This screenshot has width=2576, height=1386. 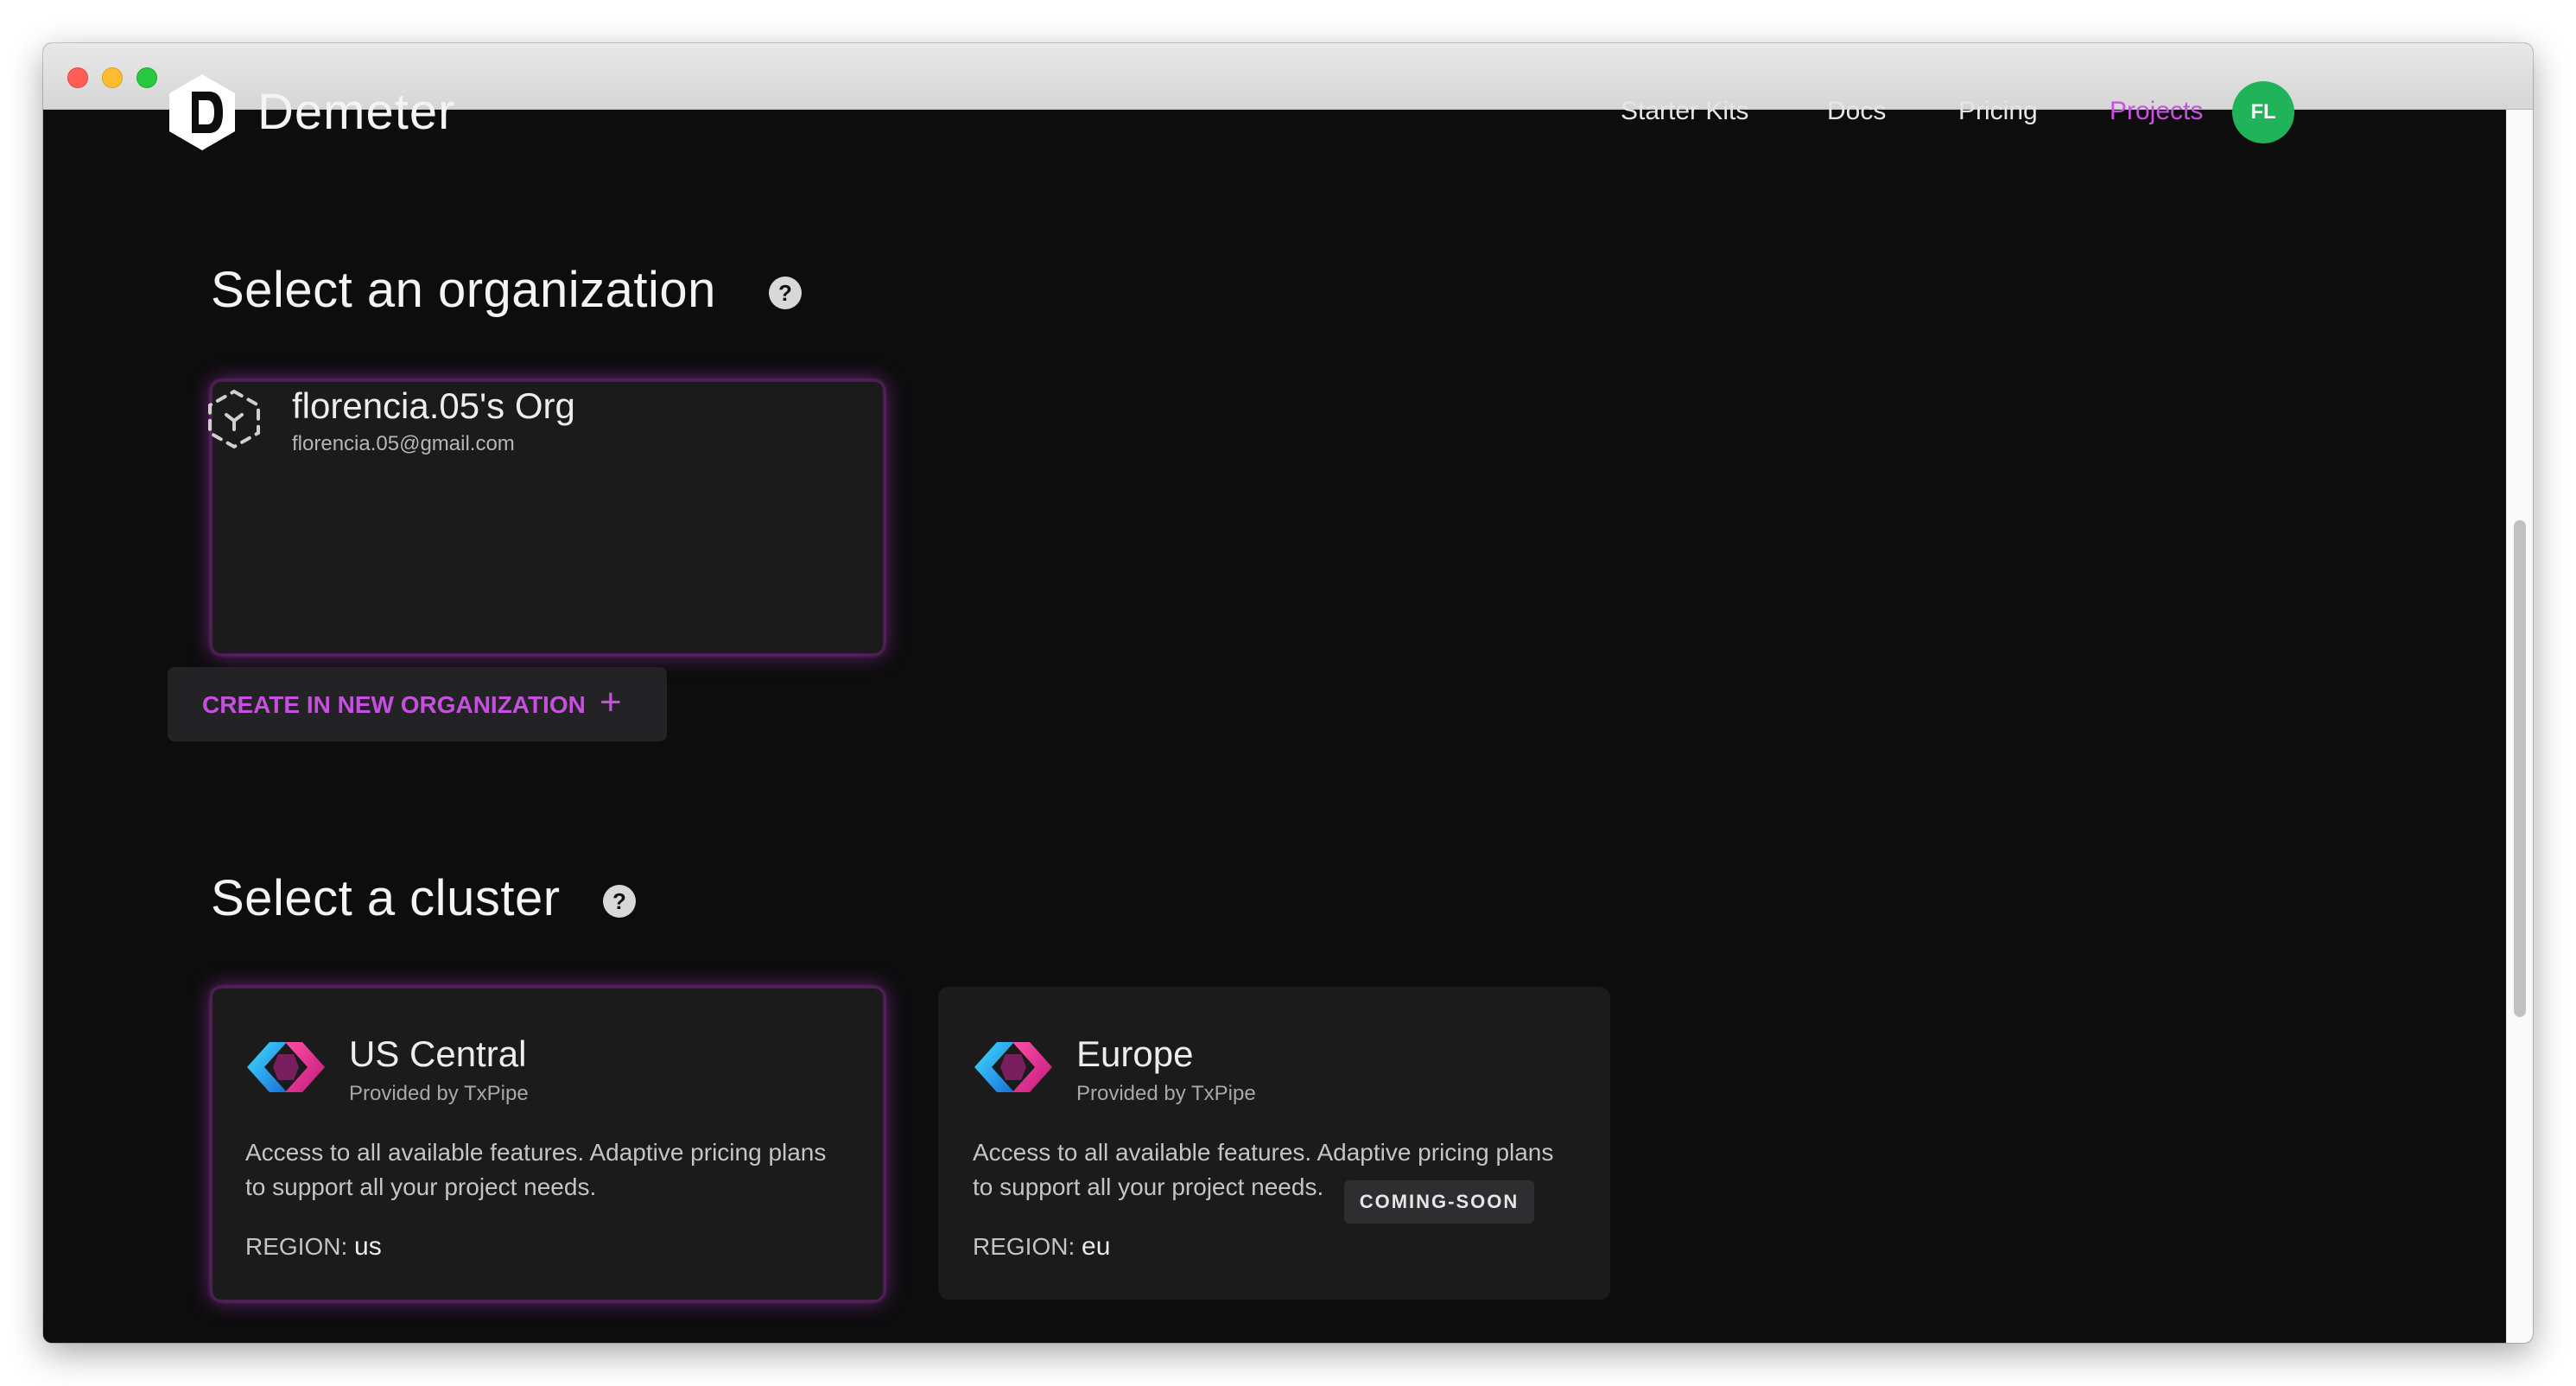 What do you see at coordinates (433, 405) in the screenshot?
I see `org-name: florencia.05's Org` at bounding box center [433, 405].